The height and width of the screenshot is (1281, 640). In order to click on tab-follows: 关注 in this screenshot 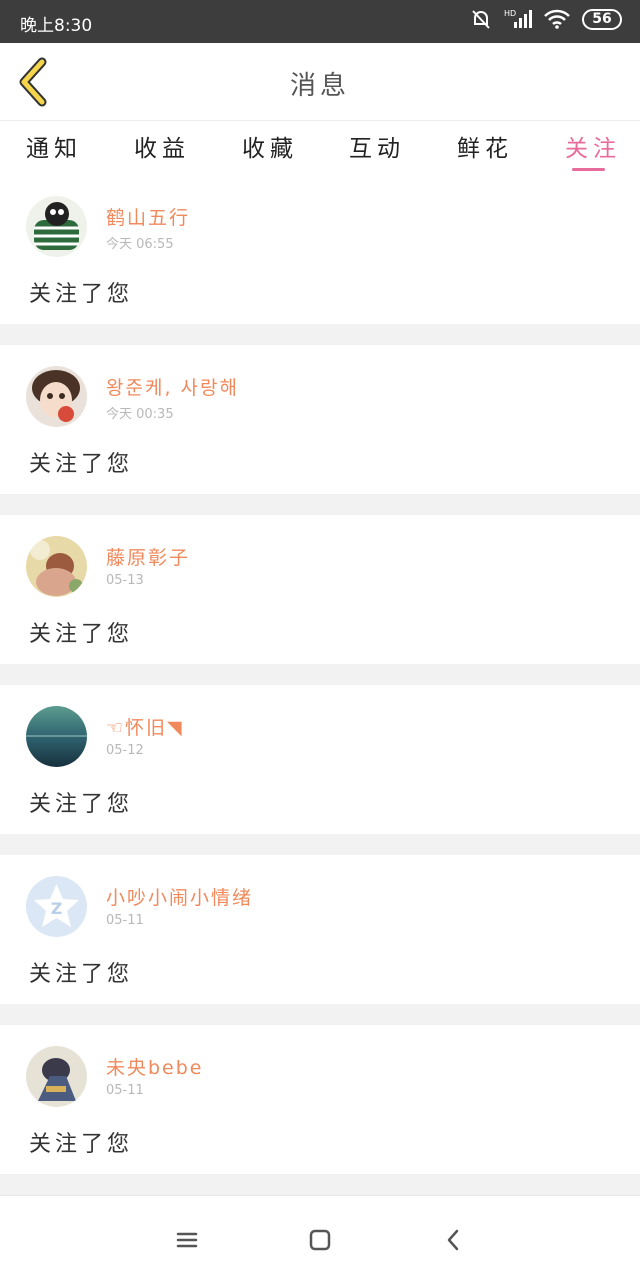, I will do `click(593, 146)`.